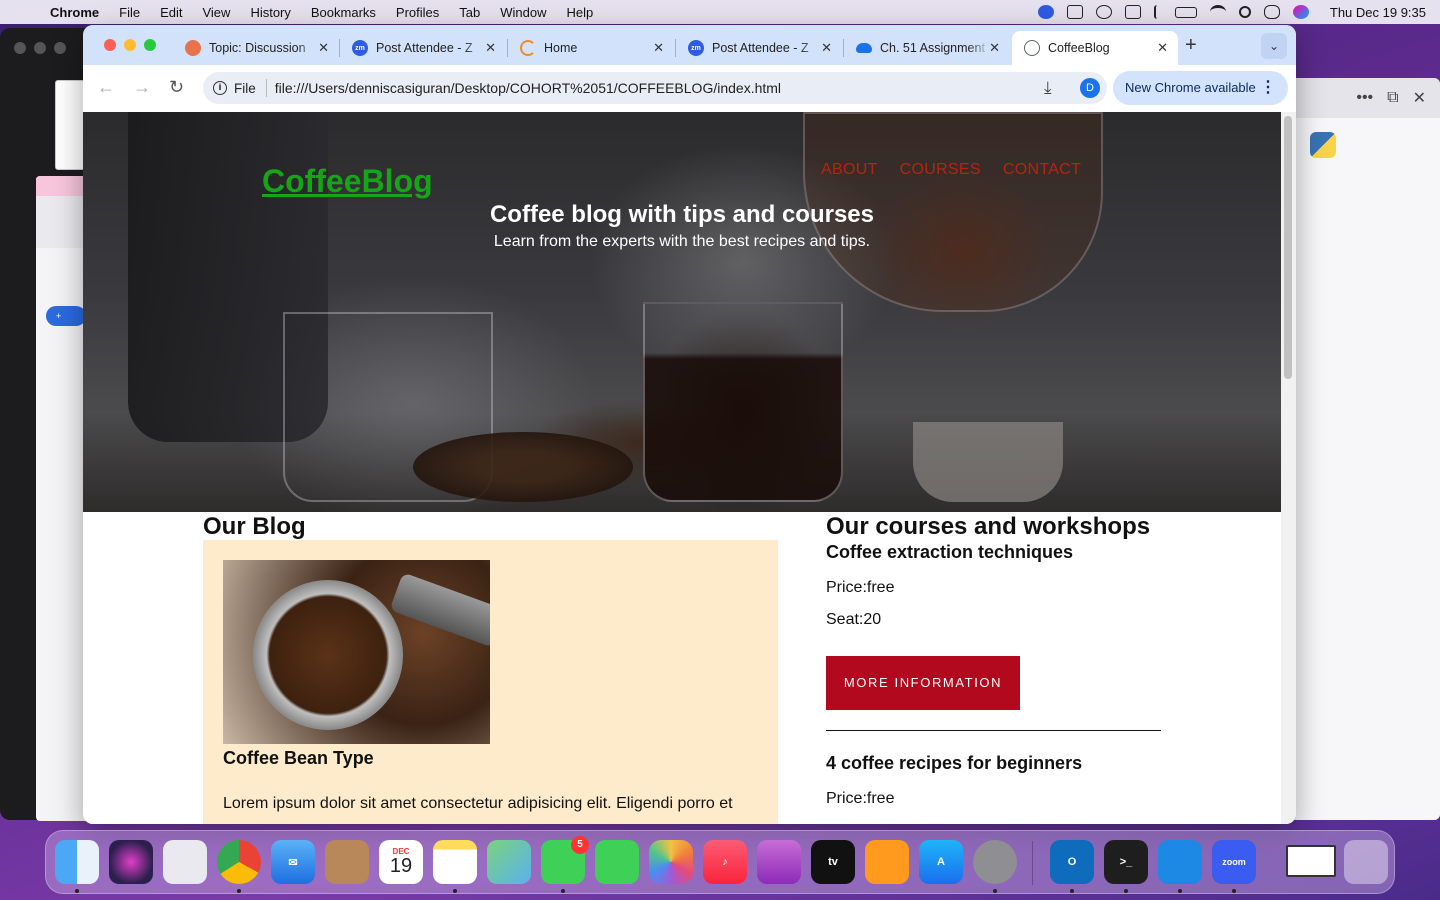  Describe the element at coordinates (671, 862) in the screenshot. I see `photos-icon` at that location.